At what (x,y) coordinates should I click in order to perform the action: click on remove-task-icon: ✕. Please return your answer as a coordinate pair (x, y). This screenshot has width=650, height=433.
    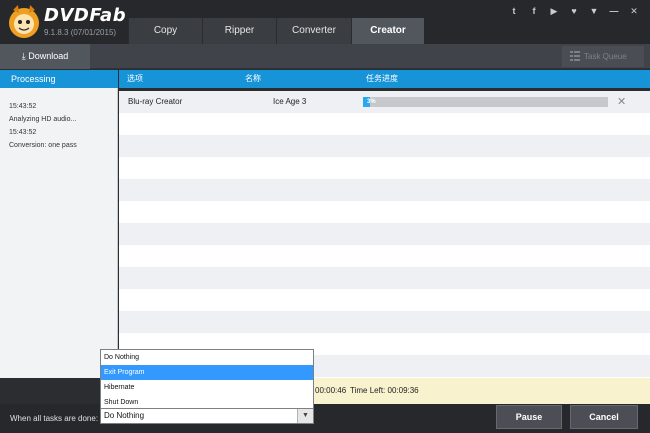
    Looking at the image, I should click on (621, 102).